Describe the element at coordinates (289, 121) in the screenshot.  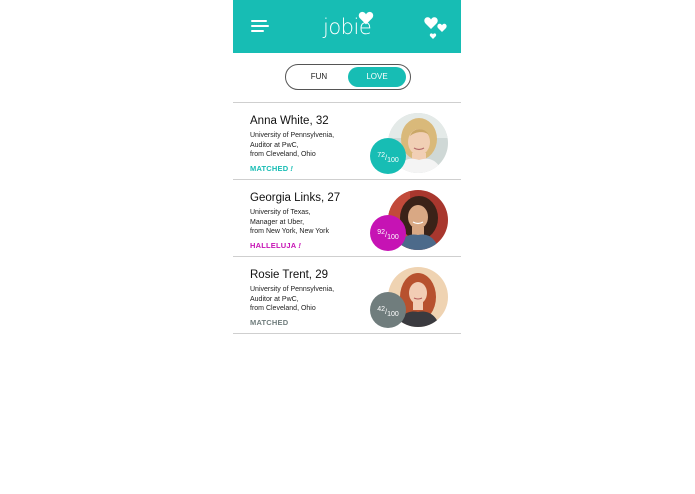
I see `profile-name: Anna White, 32` at that location.